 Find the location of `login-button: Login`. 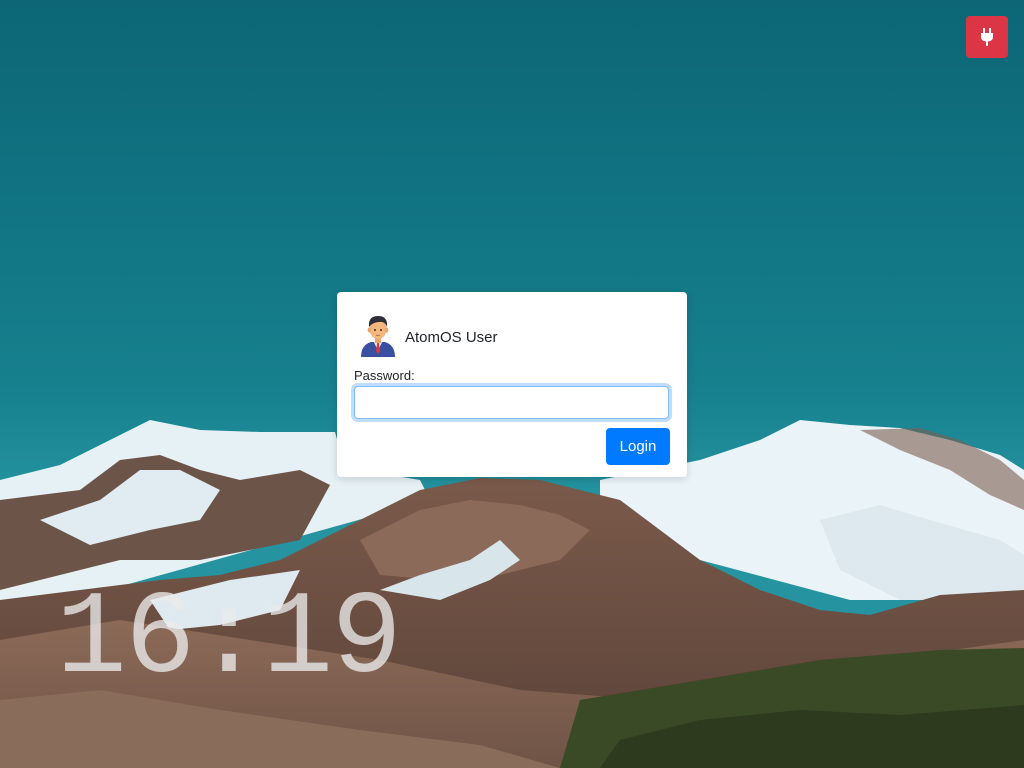

login-button: Login is located at coordinates (638, 446).